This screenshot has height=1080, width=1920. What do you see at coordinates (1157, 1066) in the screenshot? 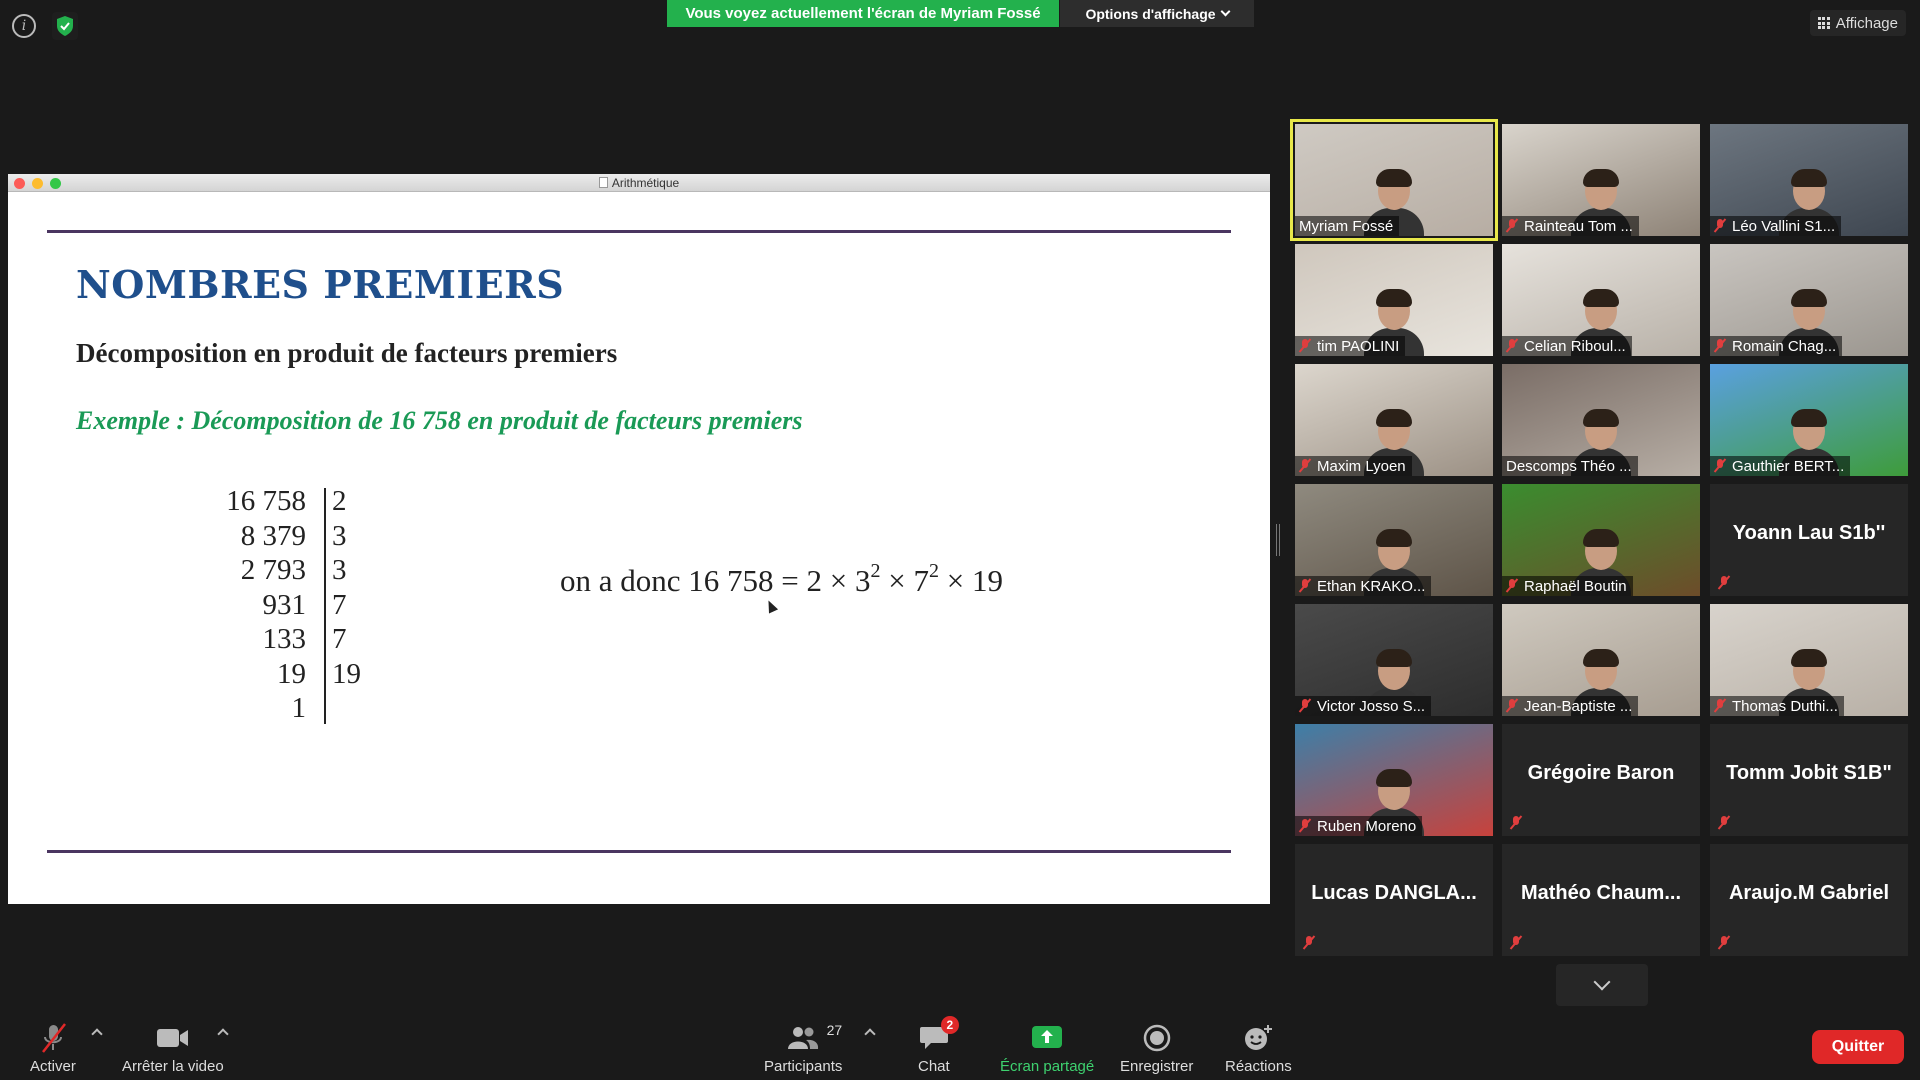
I see `record-label: Enregistrer` at bounding box center [1157, 1066].